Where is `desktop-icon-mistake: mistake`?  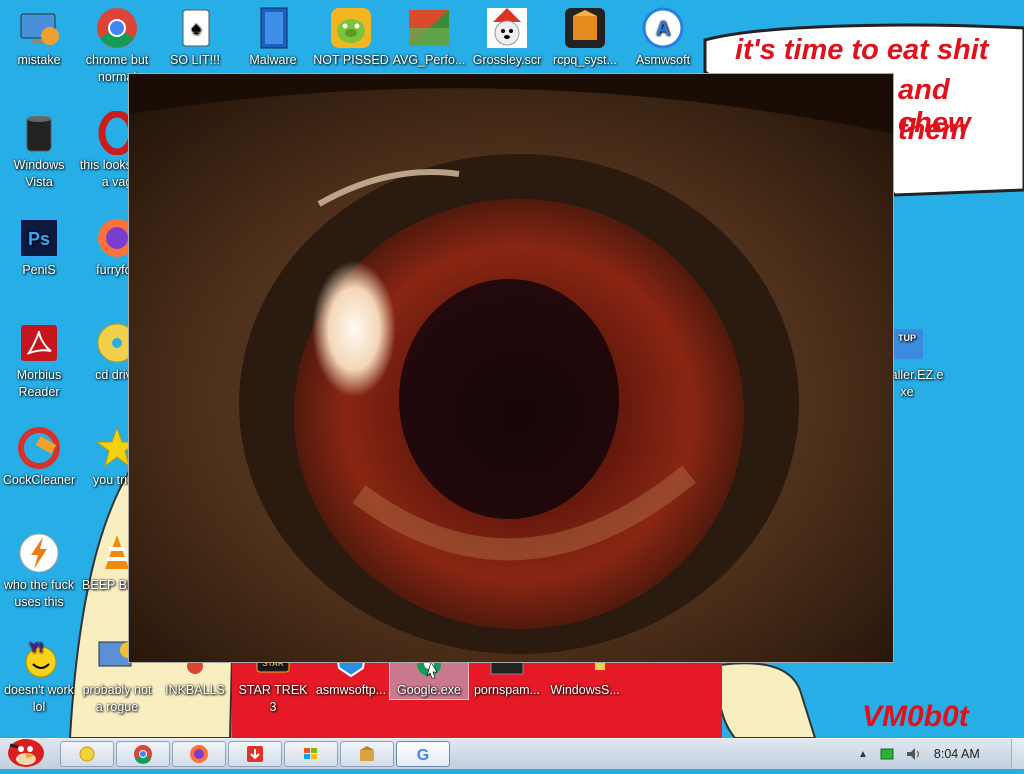
desktop-icon-mistake: mistake is located at coordinates (39, 34).